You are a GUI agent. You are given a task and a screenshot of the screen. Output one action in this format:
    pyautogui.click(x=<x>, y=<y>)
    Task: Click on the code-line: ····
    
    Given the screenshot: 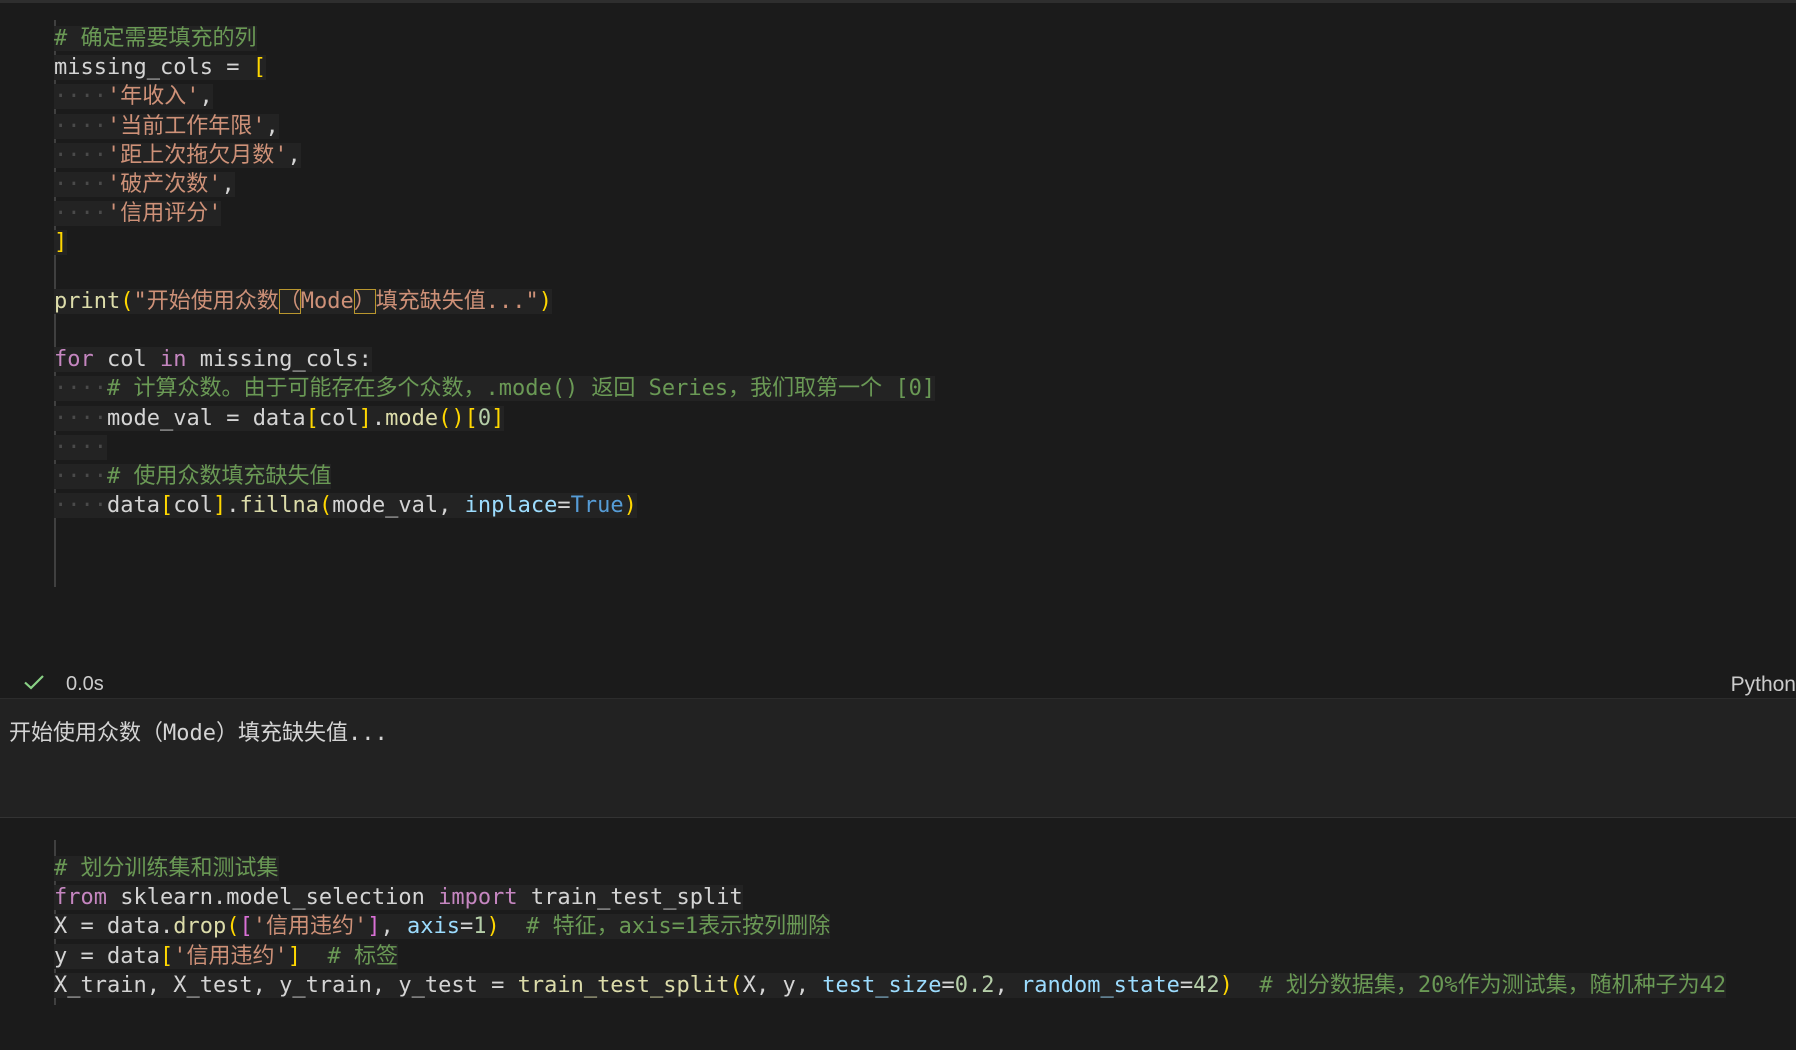 What is the action you would take?
    pyautogui.click(x=80, y=447)
    